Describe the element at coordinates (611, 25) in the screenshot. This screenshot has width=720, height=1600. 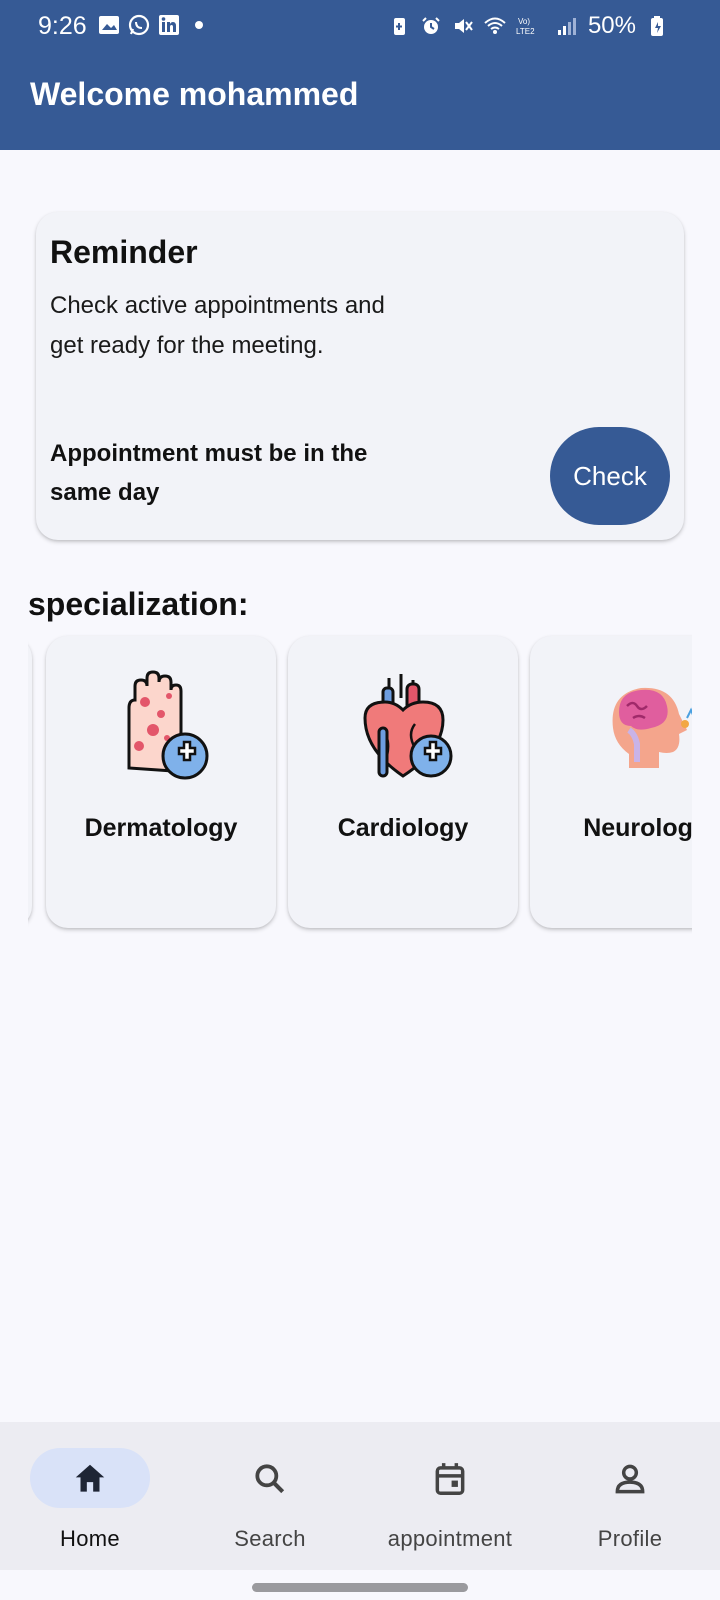
I see `battery-percent: 50%` at that location.